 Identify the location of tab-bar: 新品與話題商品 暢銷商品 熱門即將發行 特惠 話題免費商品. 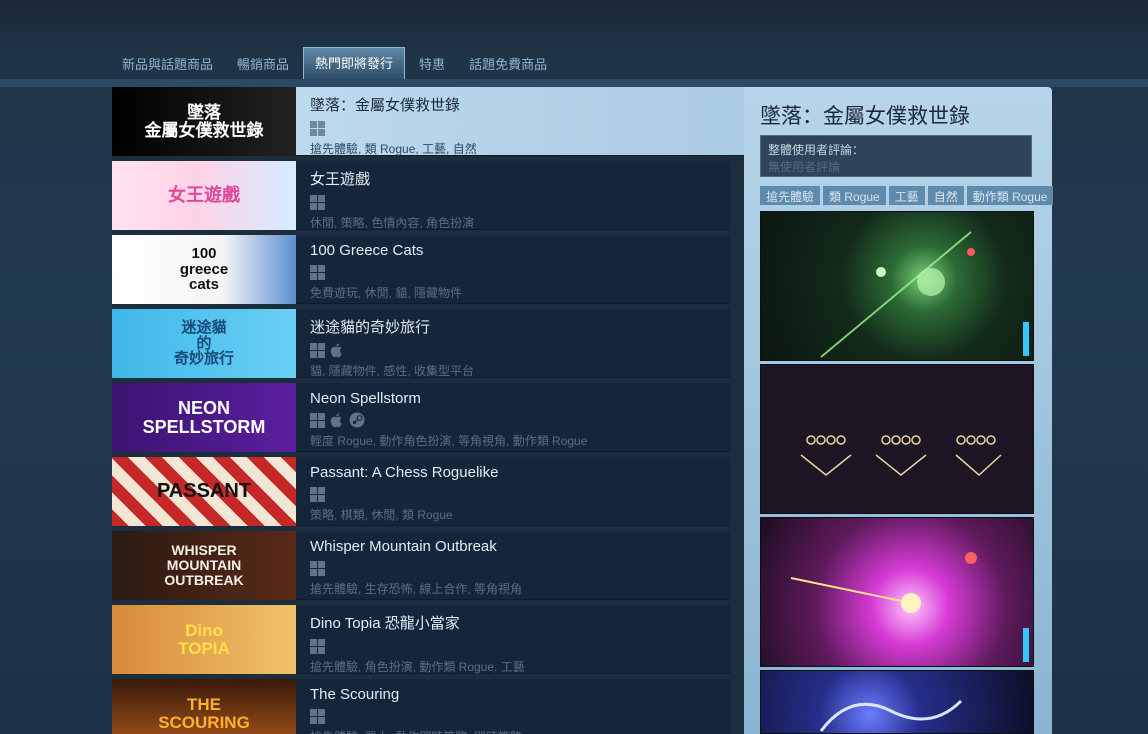
(334, 63).